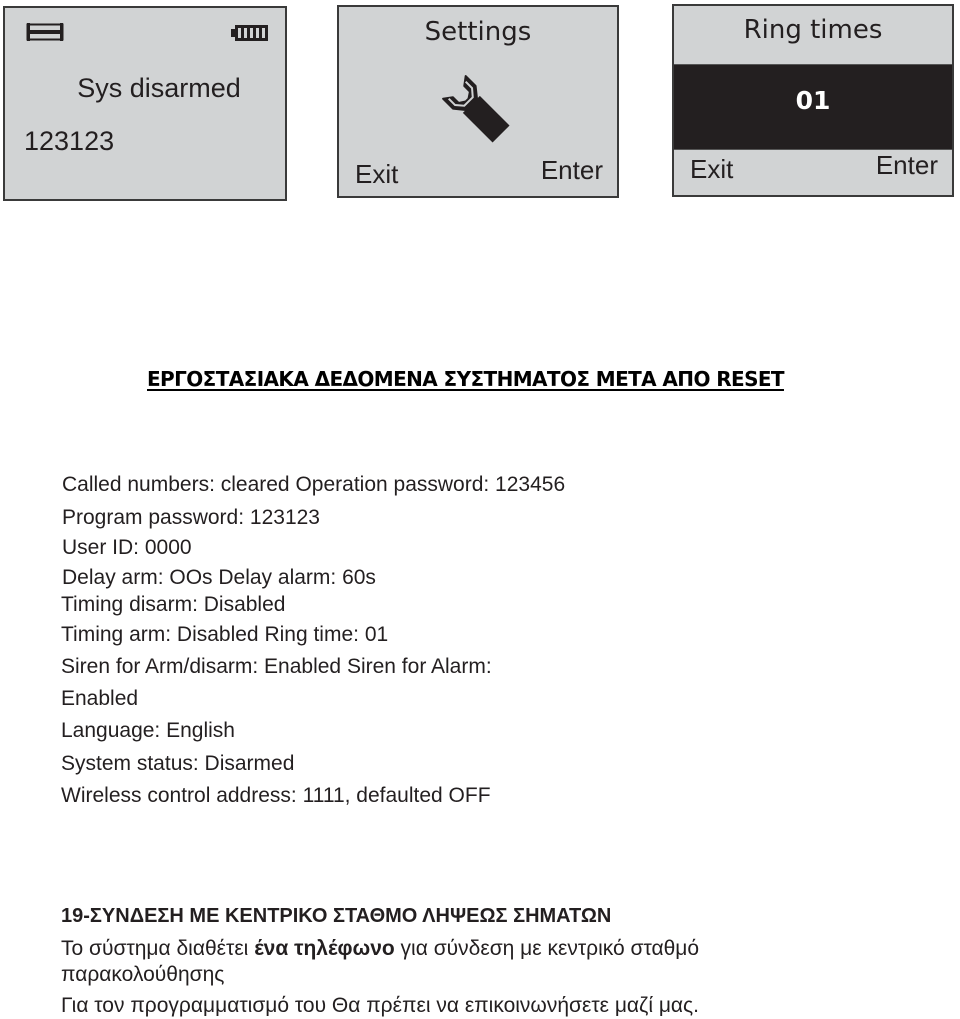  Describe the element at coordinates (145, 103) in the screenshot. I see `lcd-home-screen: Sys disarmed 123123` at that location.